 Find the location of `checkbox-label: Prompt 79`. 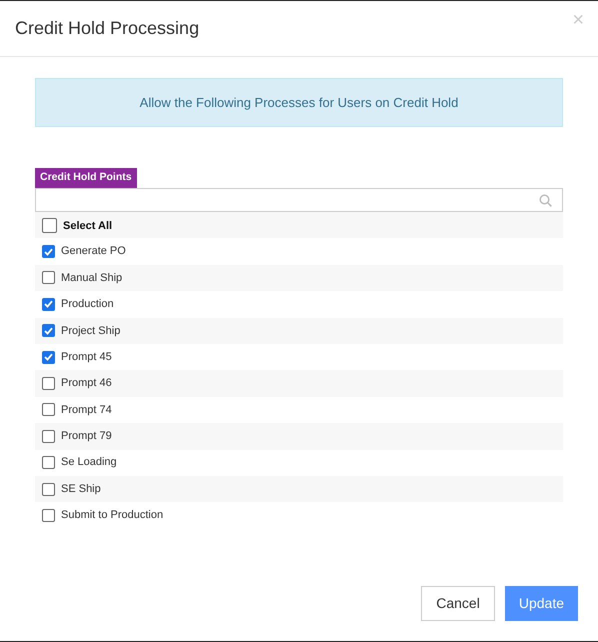

checkbox-label: Prompt 79 is located at coordinates (86, 436).